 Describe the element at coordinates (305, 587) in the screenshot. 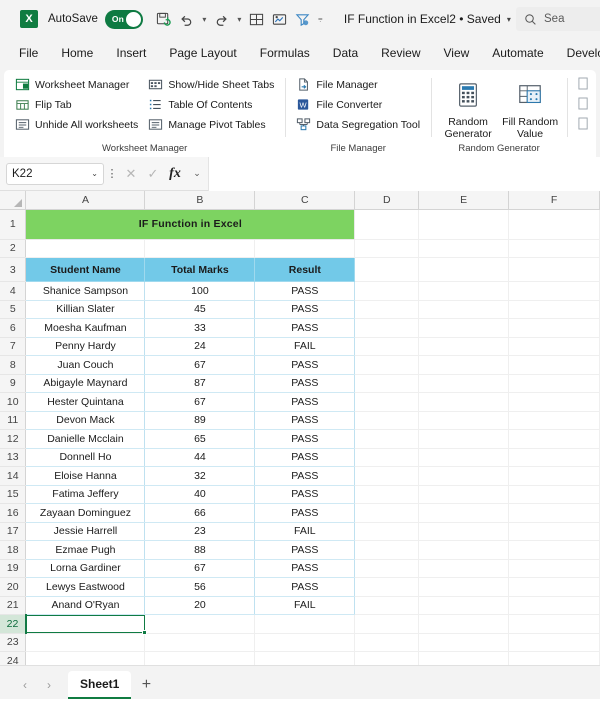

I see `cell-c20: PASS` at that location.